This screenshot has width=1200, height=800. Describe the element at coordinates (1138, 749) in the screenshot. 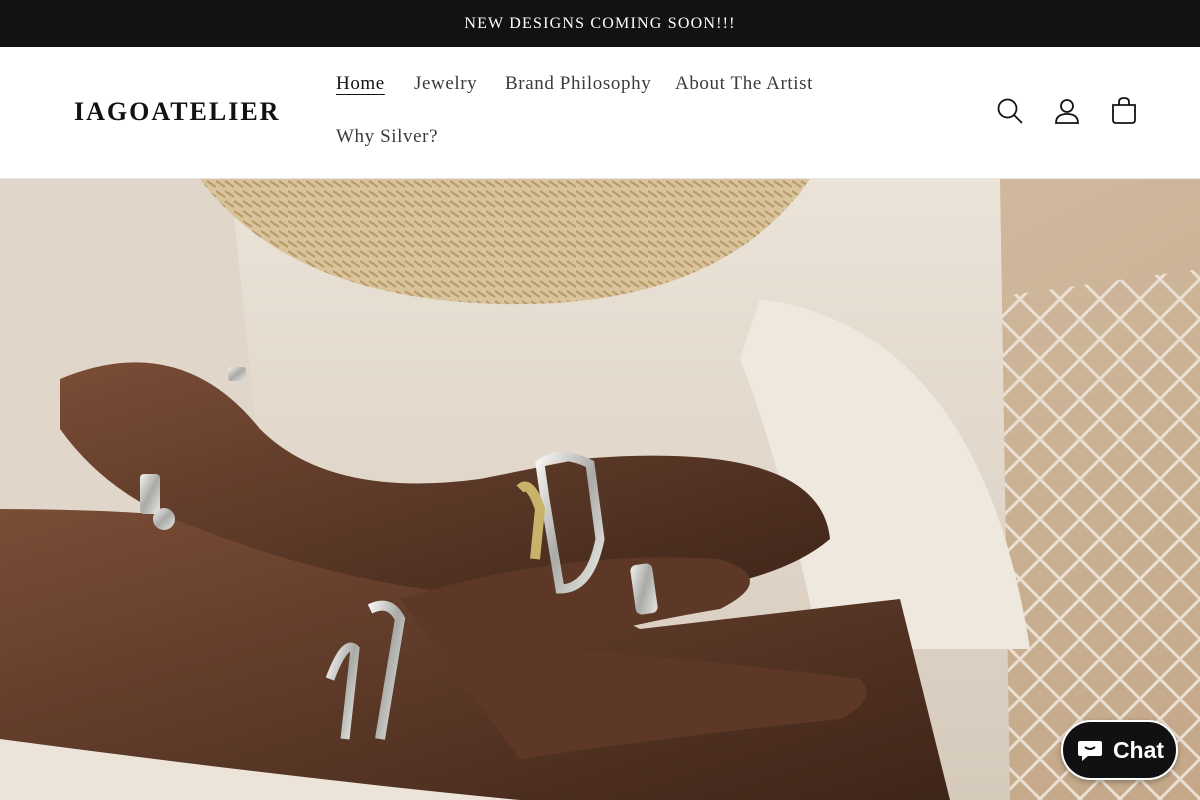

I see `chat-label: Chat` at that location.